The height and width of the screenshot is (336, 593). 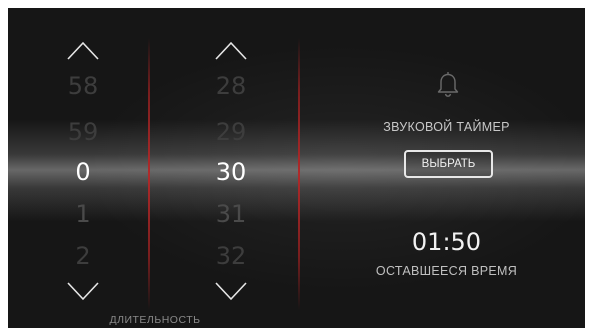 What do you see at coordinates (231, 256) in the screenshot?
I see `seconds-value: 32` at bounding box center [231, 256].